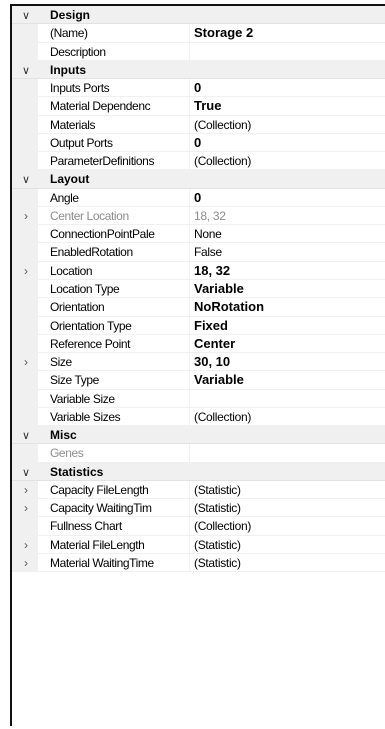 The width and height of the screenshot is (385, 729). I want to click on property-row-orientation-type: Orientation Type Fixed, so click(198, 325).